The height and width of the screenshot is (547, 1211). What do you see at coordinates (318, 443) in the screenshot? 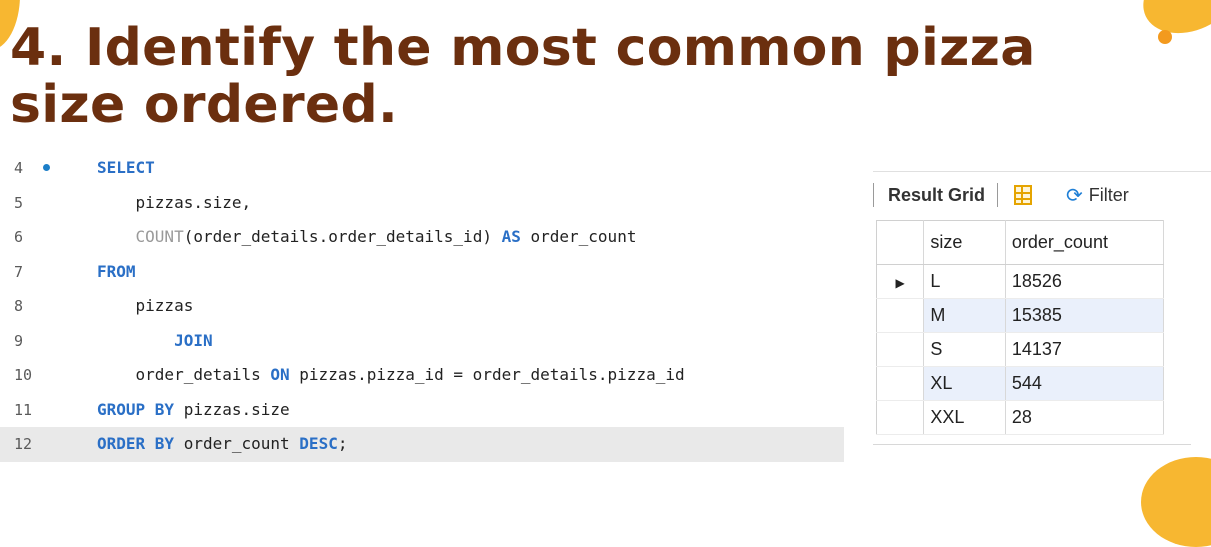
I see `code-token: DESC` at bounding box center [318, 443].